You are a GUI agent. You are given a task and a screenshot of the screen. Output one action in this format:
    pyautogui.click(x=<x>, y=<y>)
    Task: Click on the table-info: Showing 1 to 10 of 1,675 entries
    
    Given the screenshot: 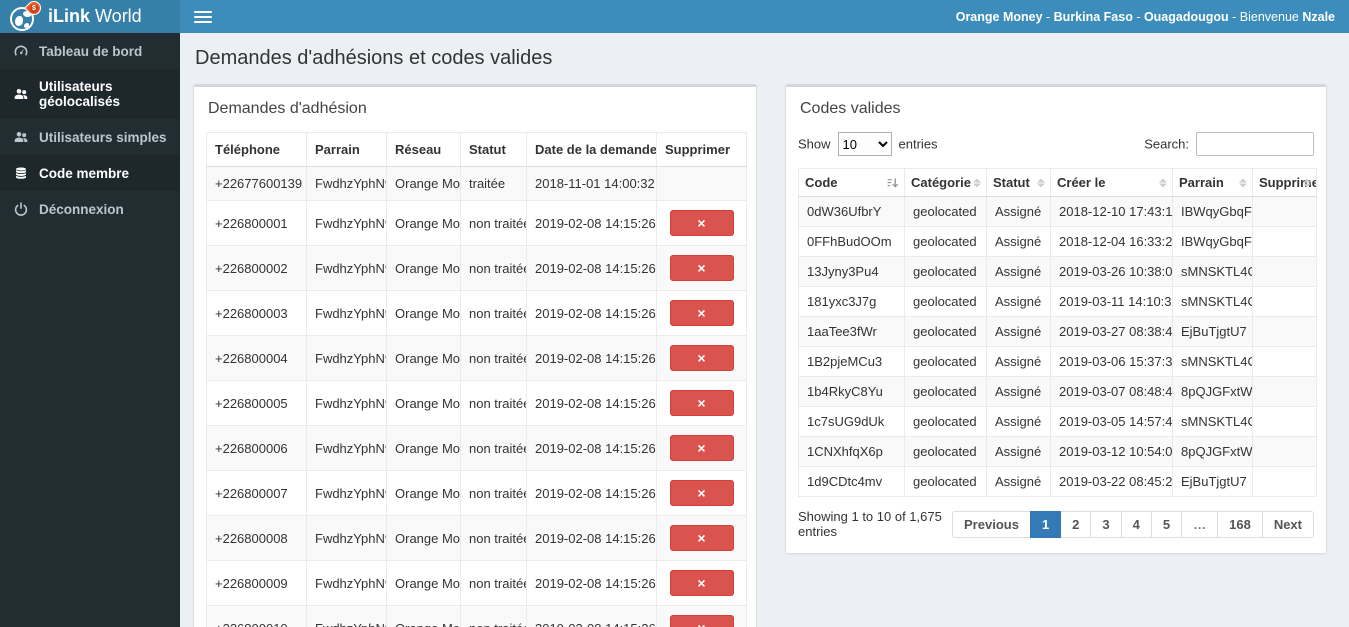 What is the action you would take?
    pyautogui.click(x=870, y=524)
    